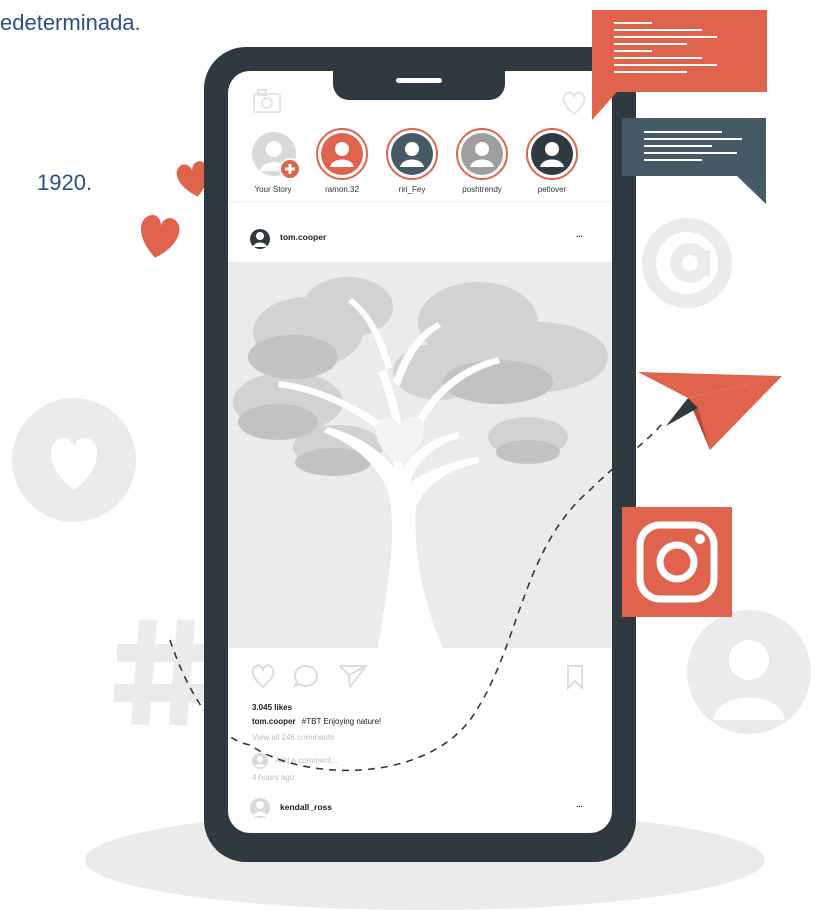  Describe the element at coordinates (306, 807) in the screenshot. I see `next-post-username: kendall_ross` at that location.